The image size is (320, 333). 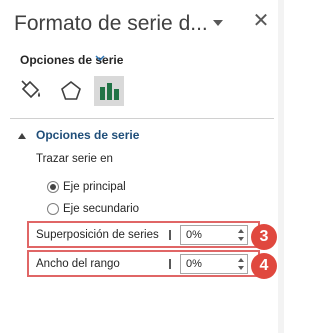 What do you see at coordinates (214, 264) in the screenshot?
I see `gap-width-spinner: 0%` at bounding box center [214, 264].